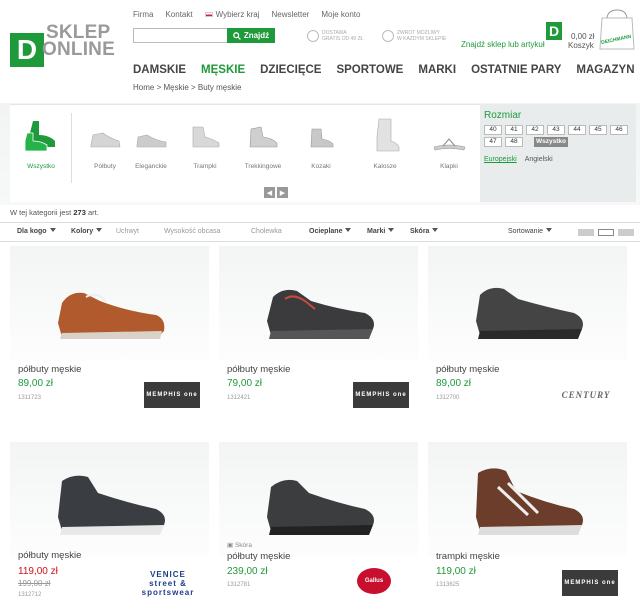 The width and height of the screenshot is (640, 616). What do you see at coordinates (606, 232) in the screenshot?
I see `view-grid-icon` at bounding box center [606, 232].